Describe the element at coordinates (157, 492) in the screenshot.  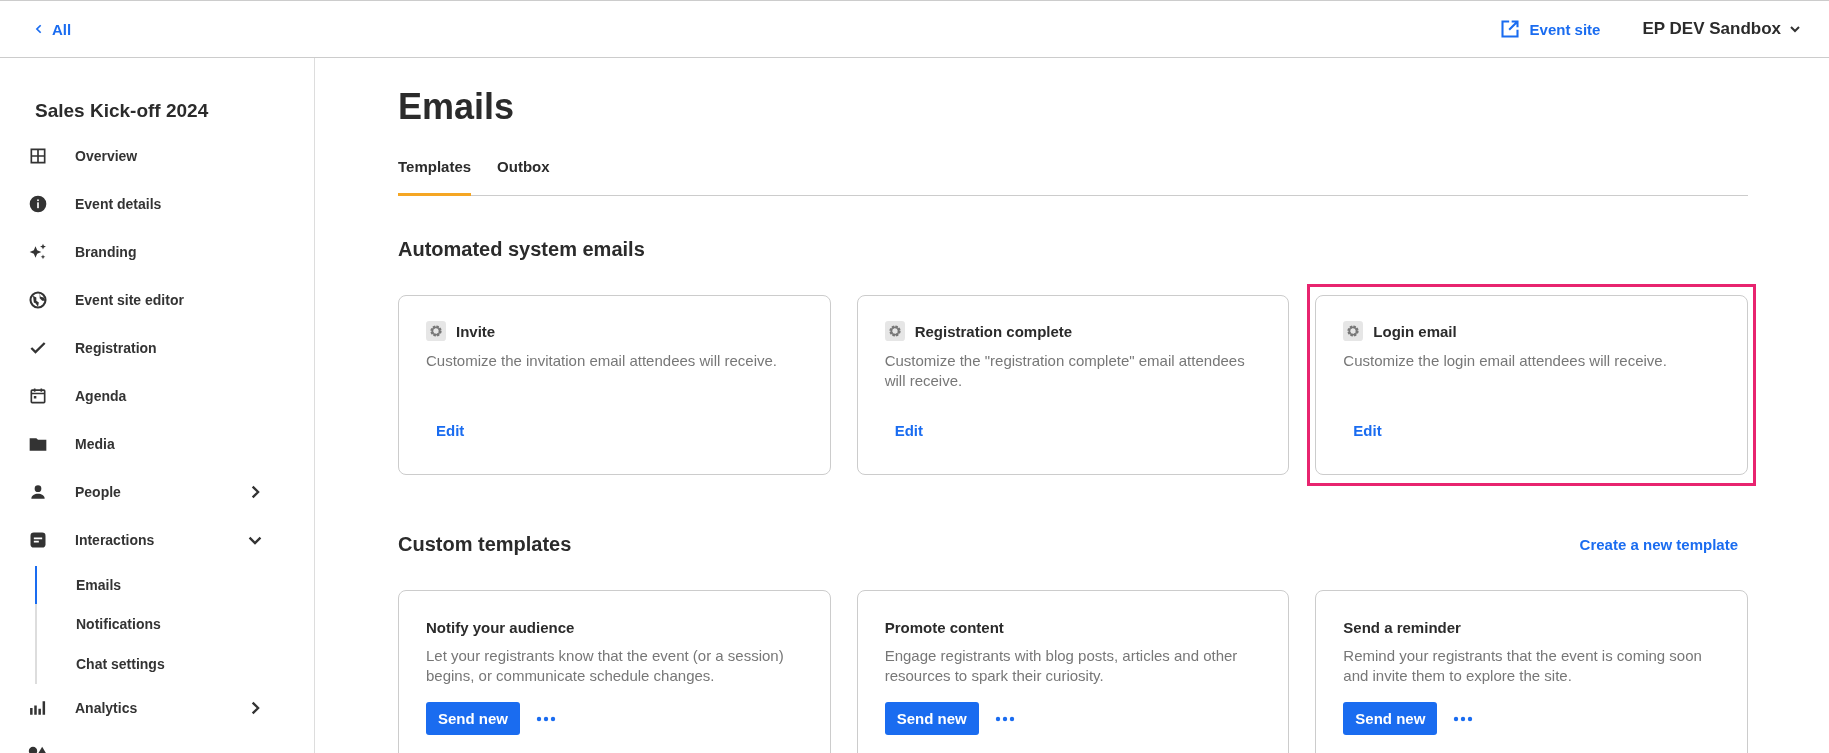
I see `sidebar-item: People` at that location.